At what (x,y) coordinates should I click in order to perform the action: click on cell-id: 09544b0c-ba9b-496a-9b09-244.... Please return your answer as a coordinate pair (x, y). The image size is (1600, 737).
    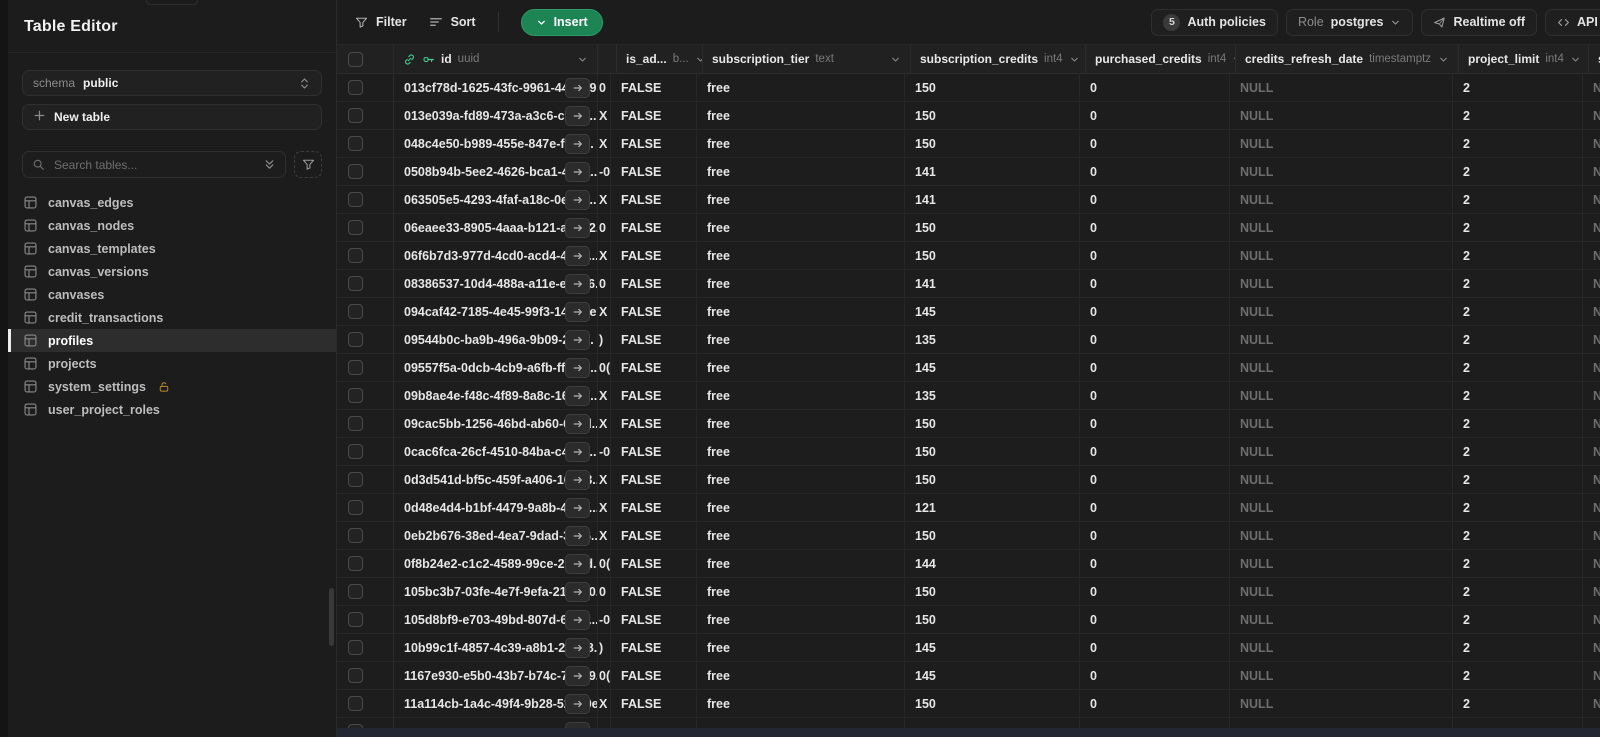
    Looking at the image, I should click on (496, 339).